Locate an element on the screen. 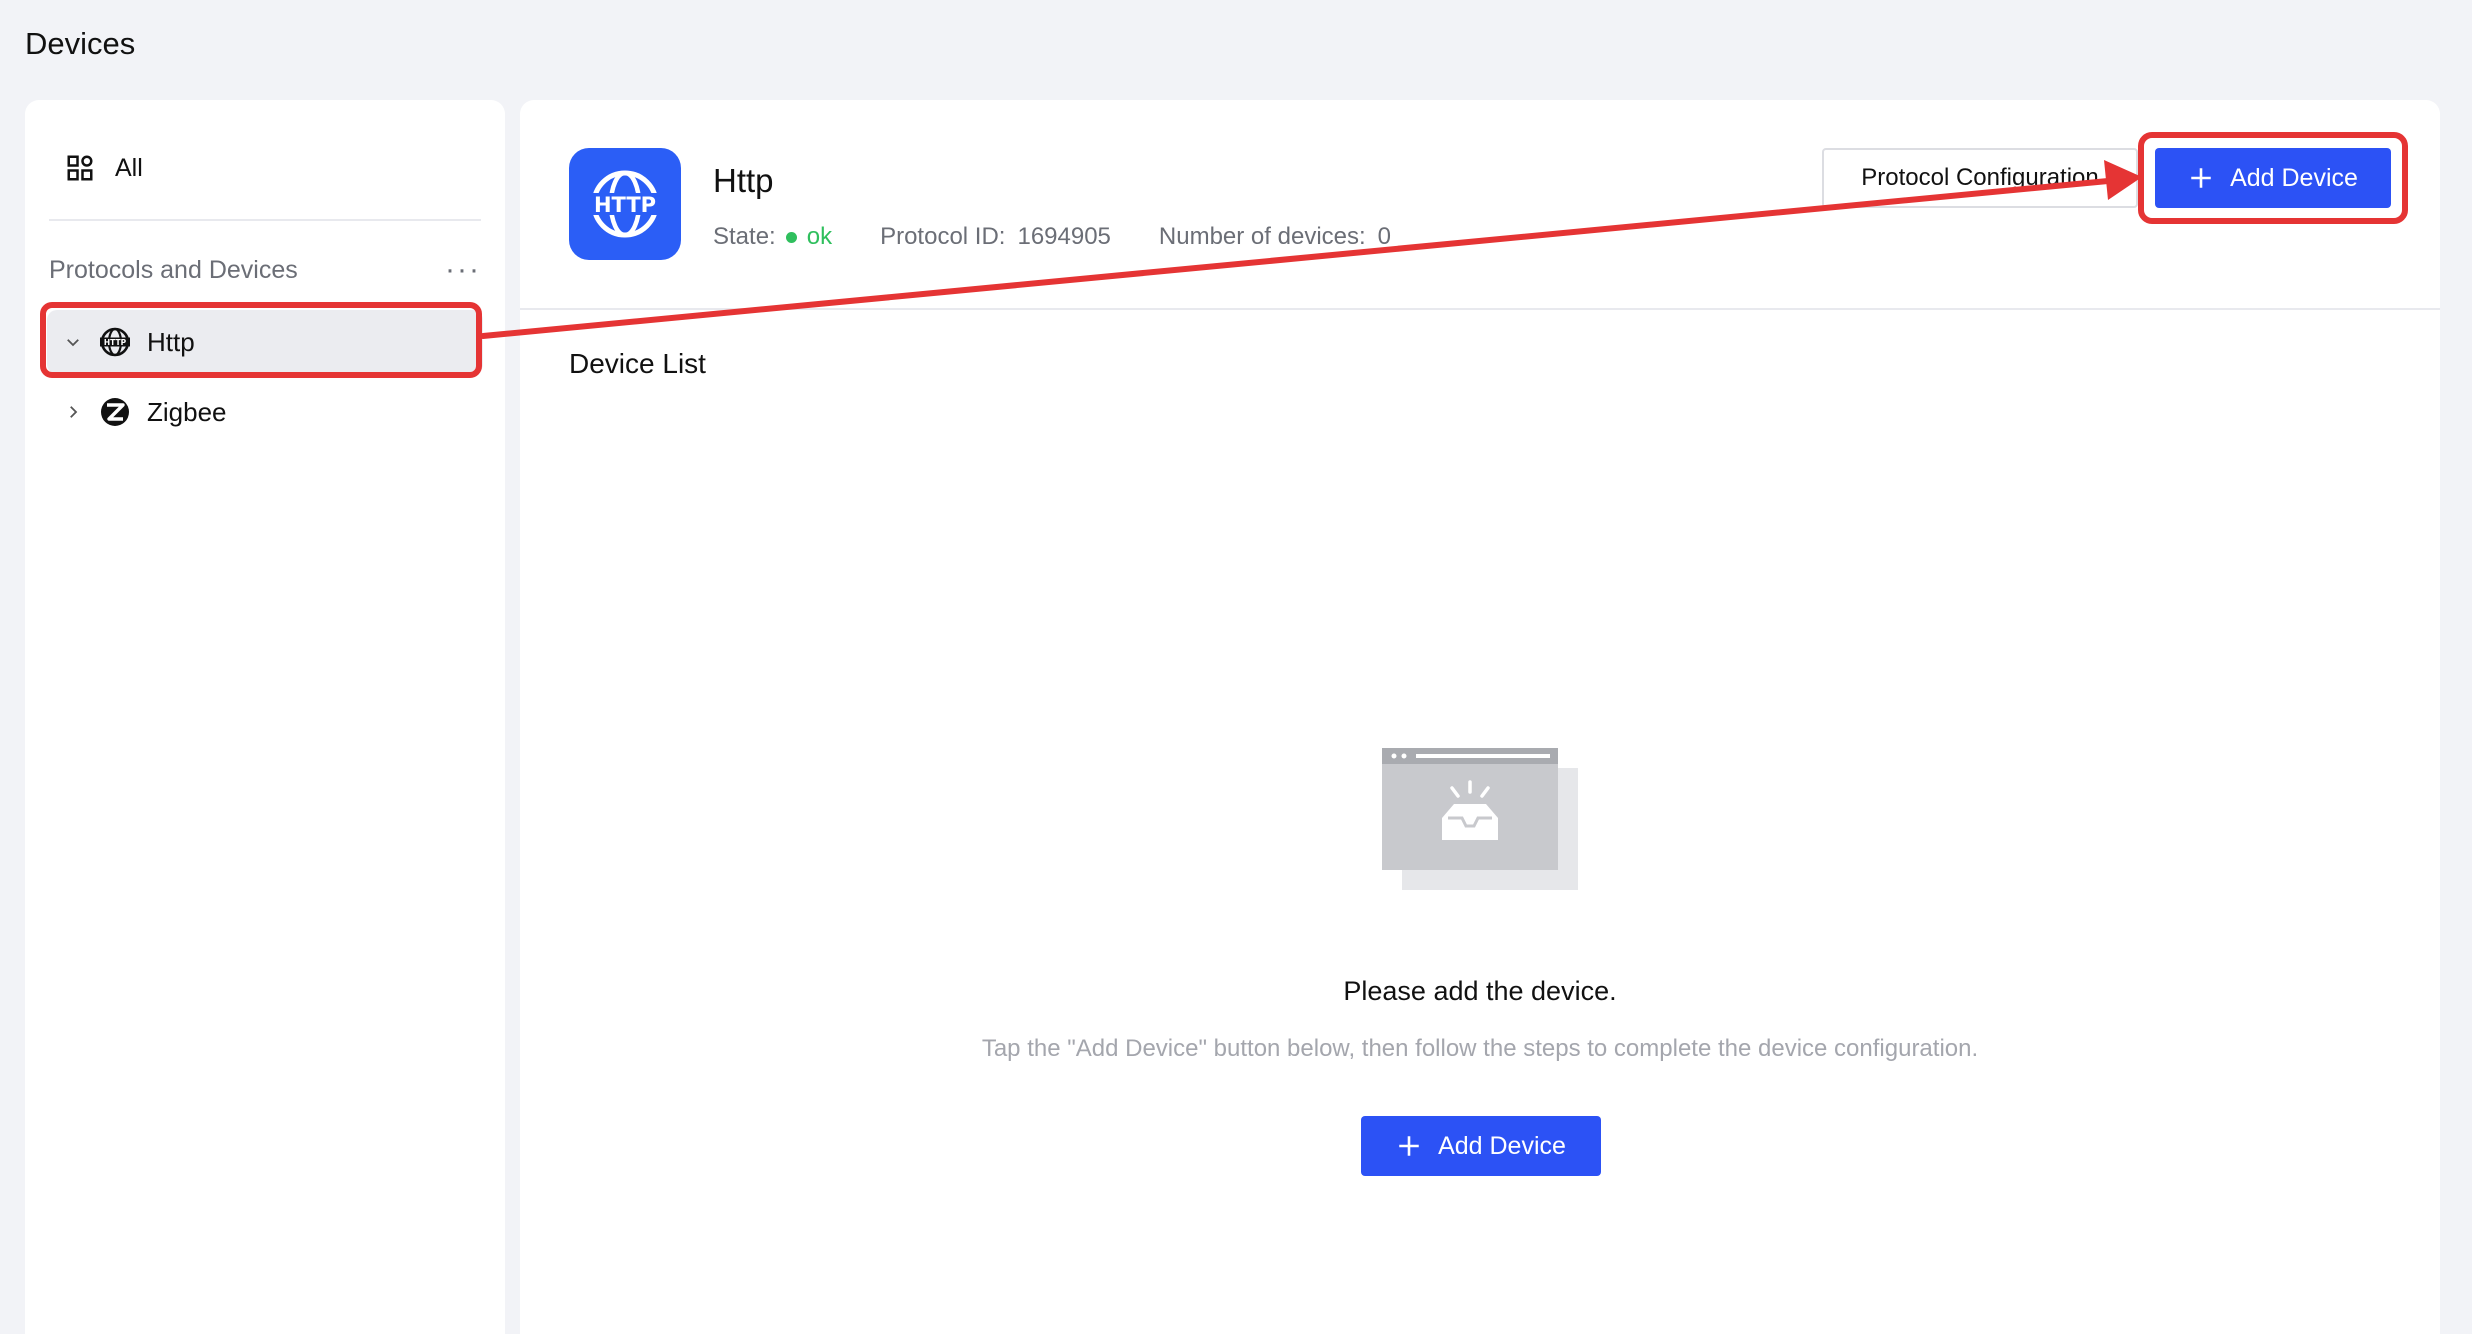  device-count-info: Number of devices: 0 is located at coordinates (1275, 237).